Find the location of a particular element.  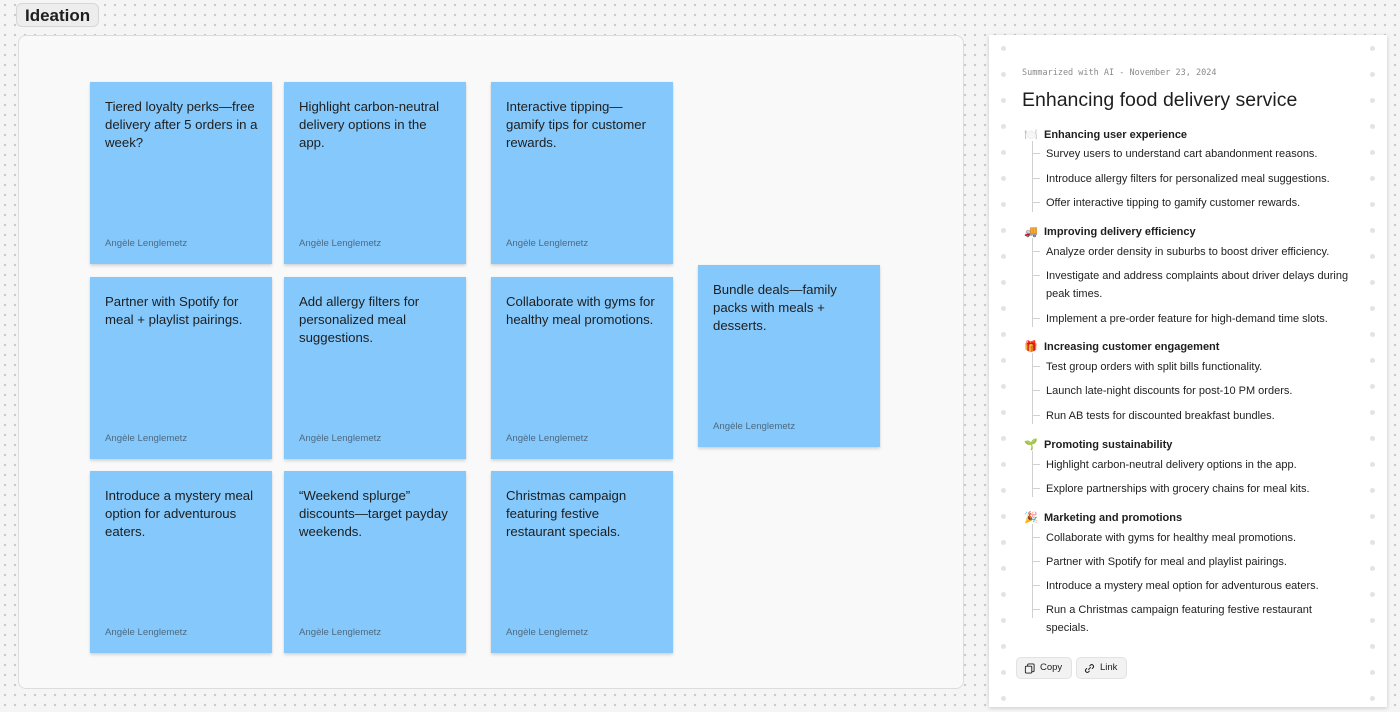

truck-icon: 🚚 is located at coordinates (1031, 231).